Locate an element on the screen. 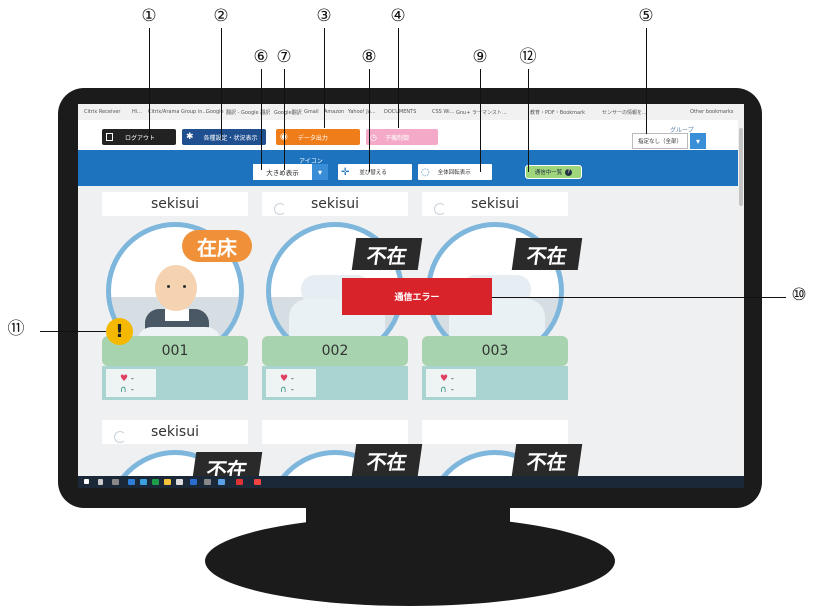  card-id: 003 is located at coordinates (495, 351).